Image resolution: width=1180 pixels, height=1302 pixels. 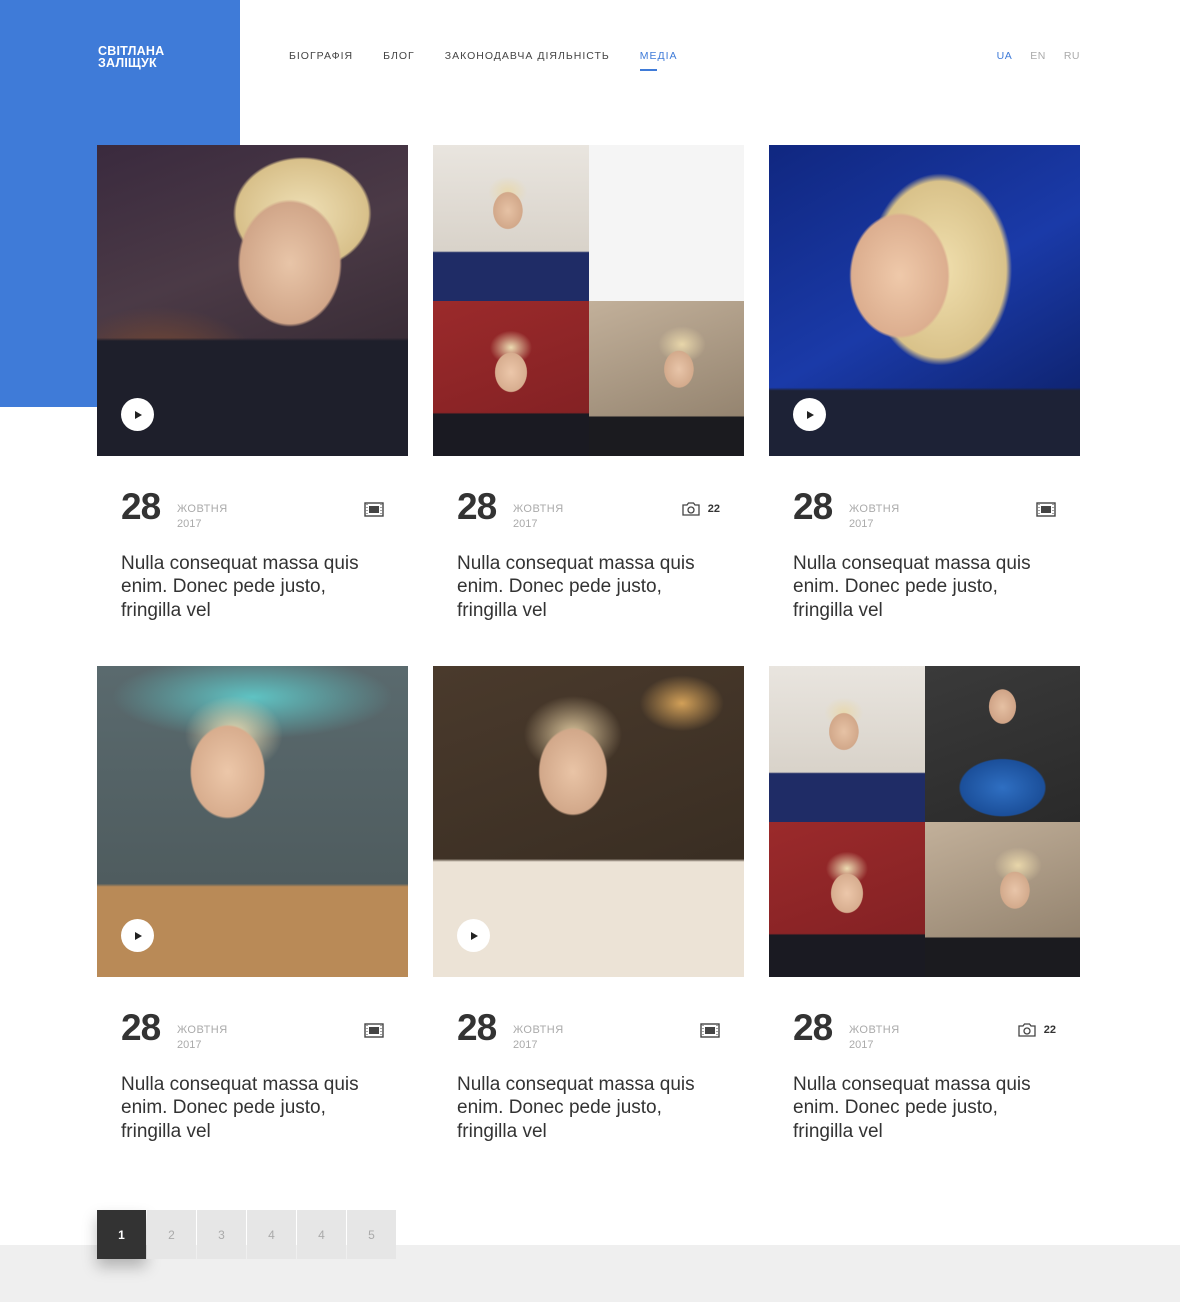 I want to click on page-button-5: 5, so click(x=371, y=1234).